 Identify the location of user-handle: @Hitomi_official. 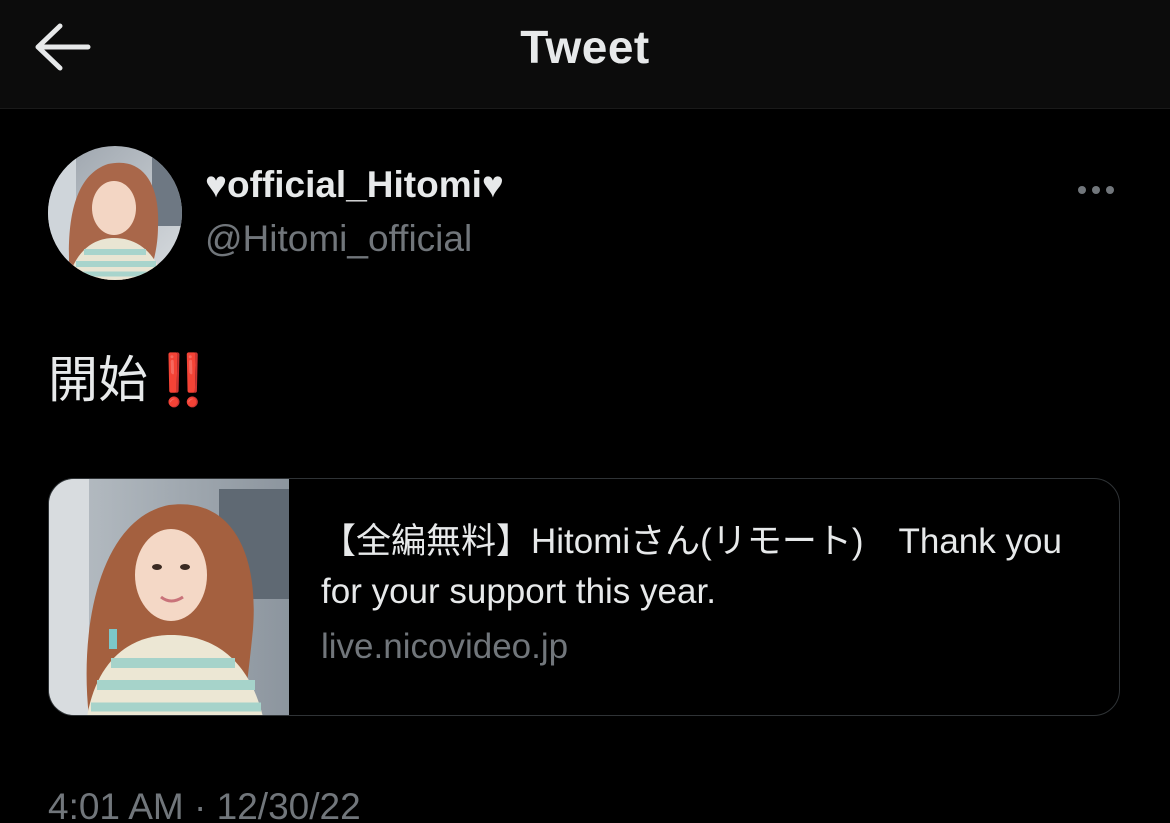
(338, 239).